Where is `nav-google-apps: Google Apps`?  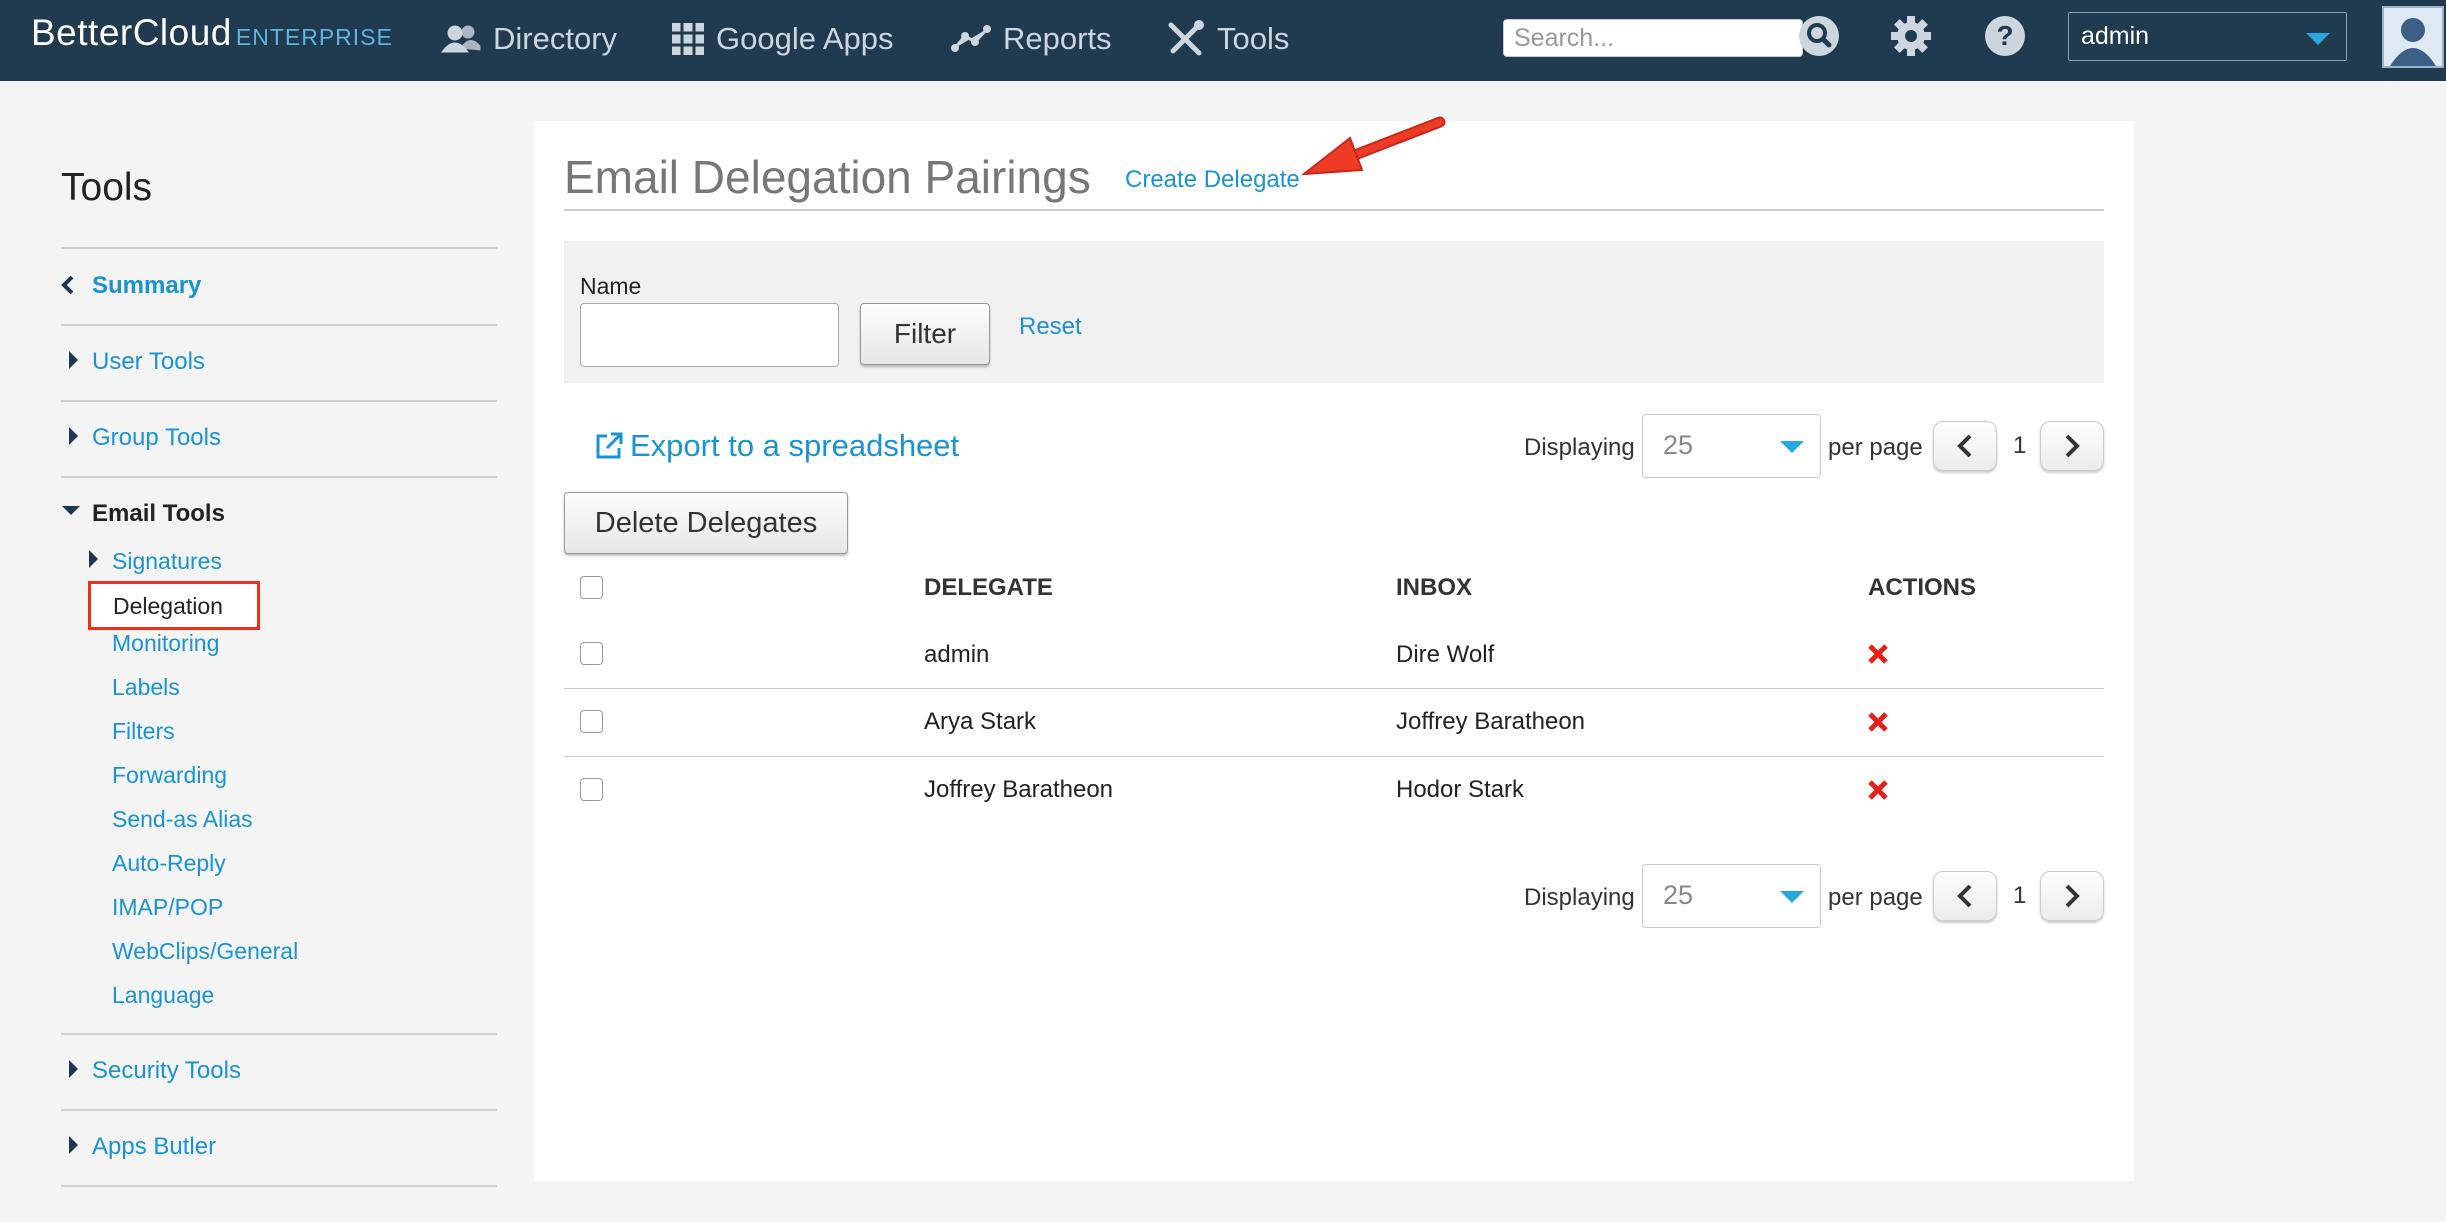 nav-google-apps: Google Apps is located at coordinates (783, 39).